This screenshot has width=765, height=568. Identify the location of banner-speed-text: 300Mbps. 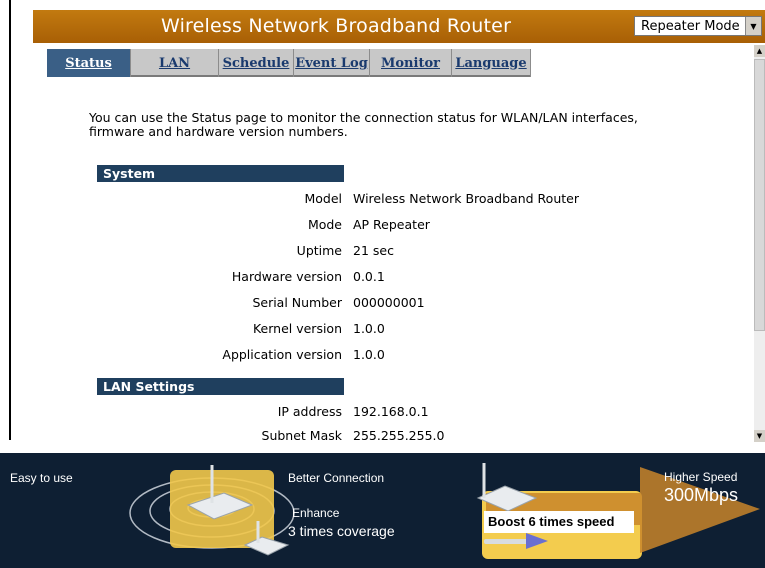
(701, 495).